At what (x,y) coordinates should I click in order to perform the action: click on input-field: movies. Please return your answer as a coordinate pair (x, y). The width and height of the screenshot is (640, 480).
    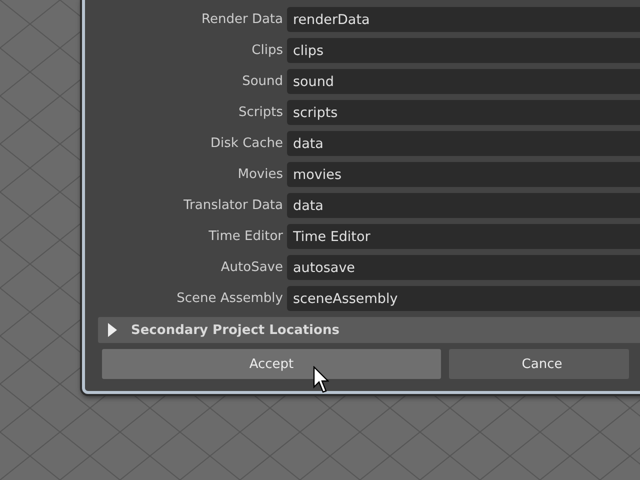
    Looking at the image, I should click on (463, 174).